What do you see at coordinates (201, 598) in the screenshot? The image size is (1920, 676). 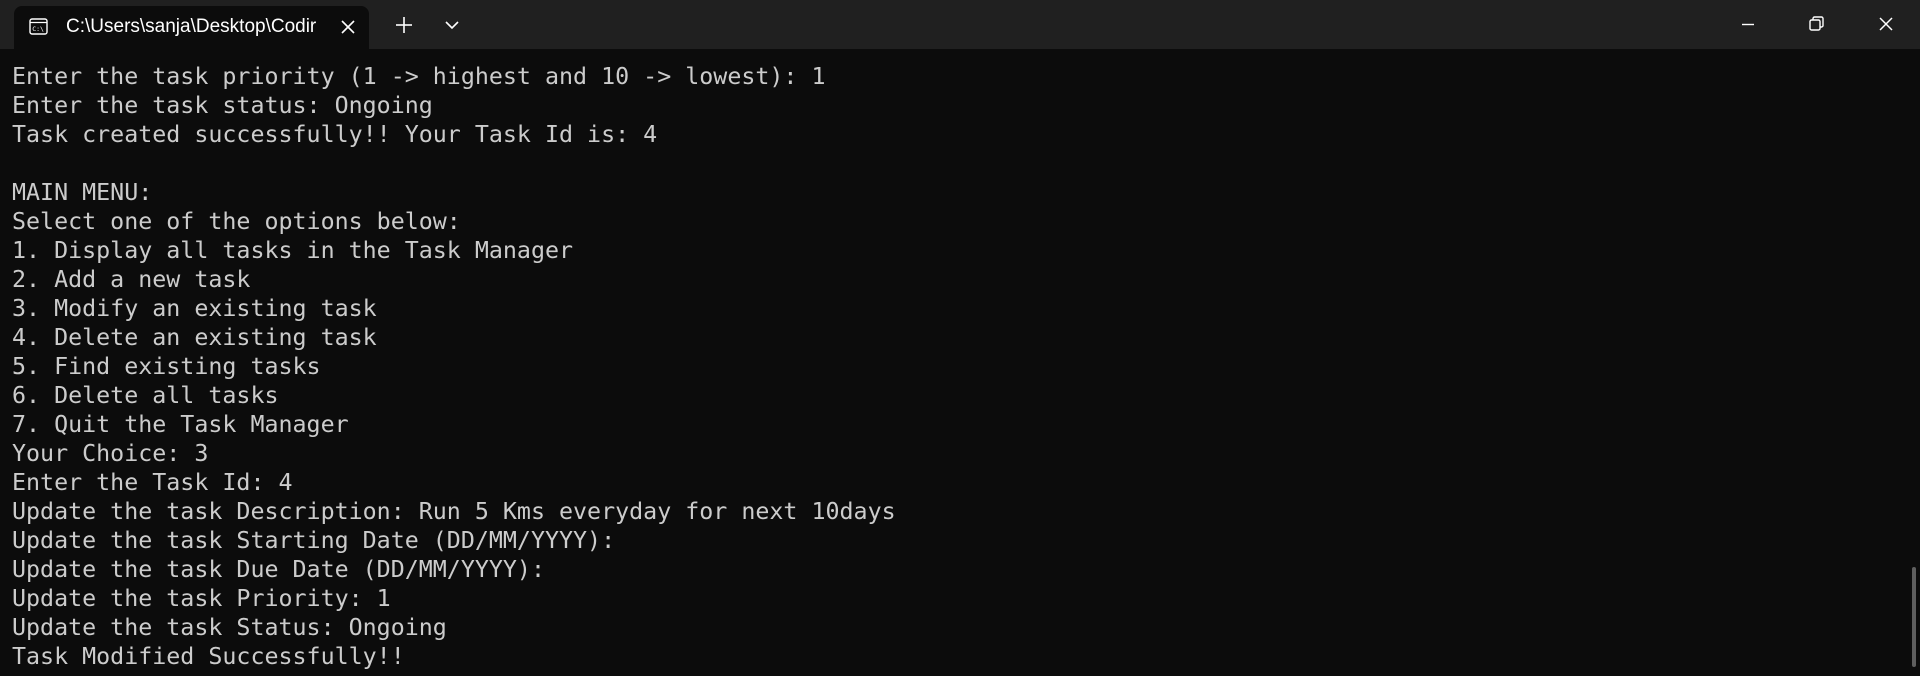 I see `console-line: Update the task Priority: 1` at bounding box center [201, 598].